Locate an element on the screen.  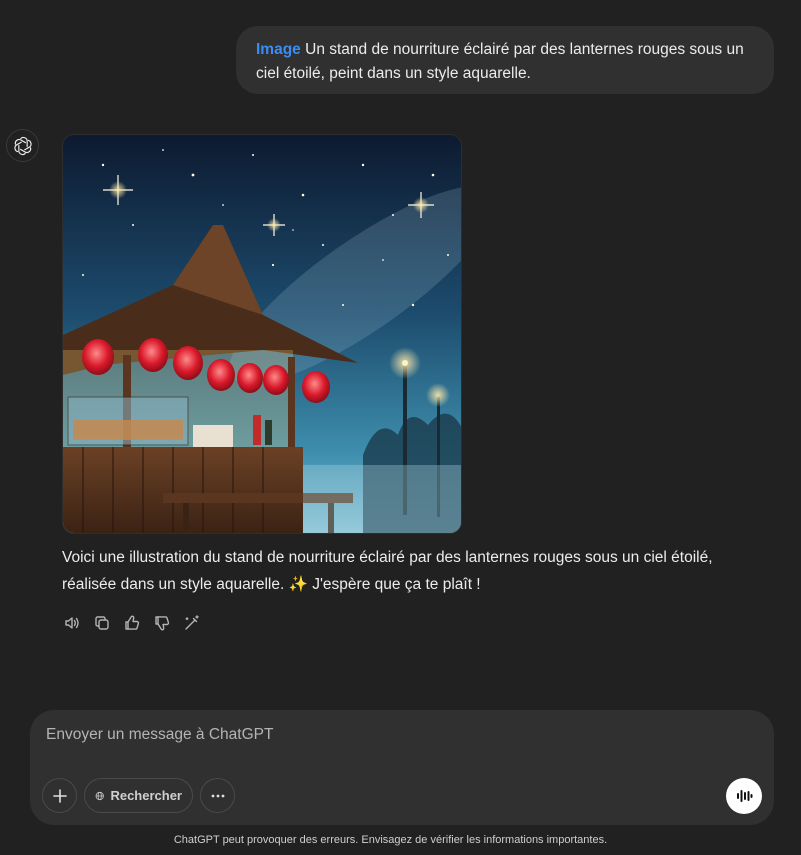
composer: Rechercher is located at coordinates (402, 767).